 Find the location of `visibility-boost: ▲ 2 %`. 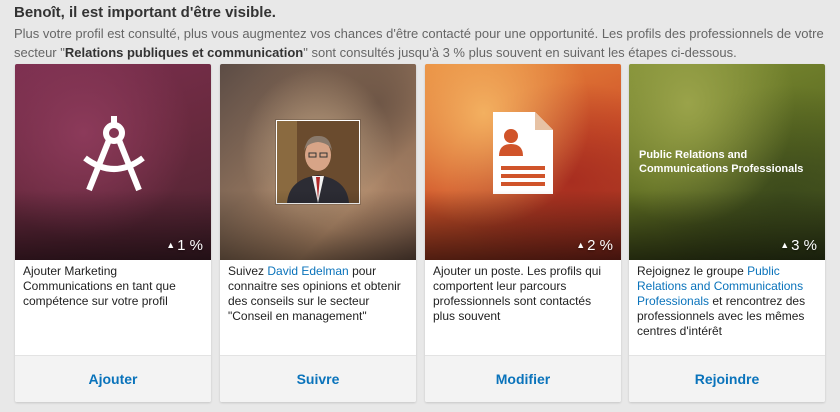

visibility-boost: ▲ 2 % is located at coordinates (594, 245).